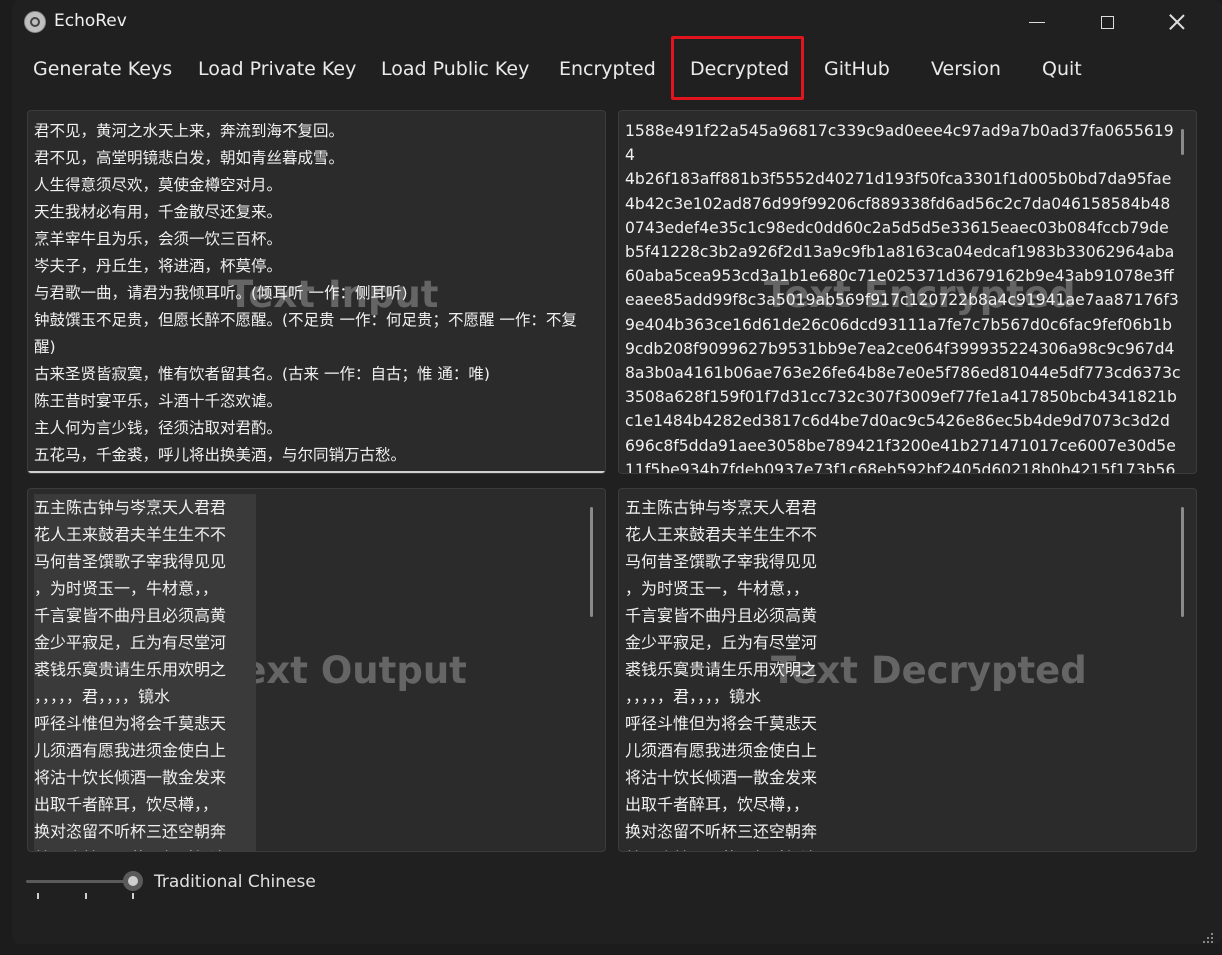 The image size is (1222, 955). What do you see at coordinates (158, 428) in the screenshot?
I see `text-input-line: 主人何为言少钱，径须沽取对君酌。` at bounding box center [158, 428].